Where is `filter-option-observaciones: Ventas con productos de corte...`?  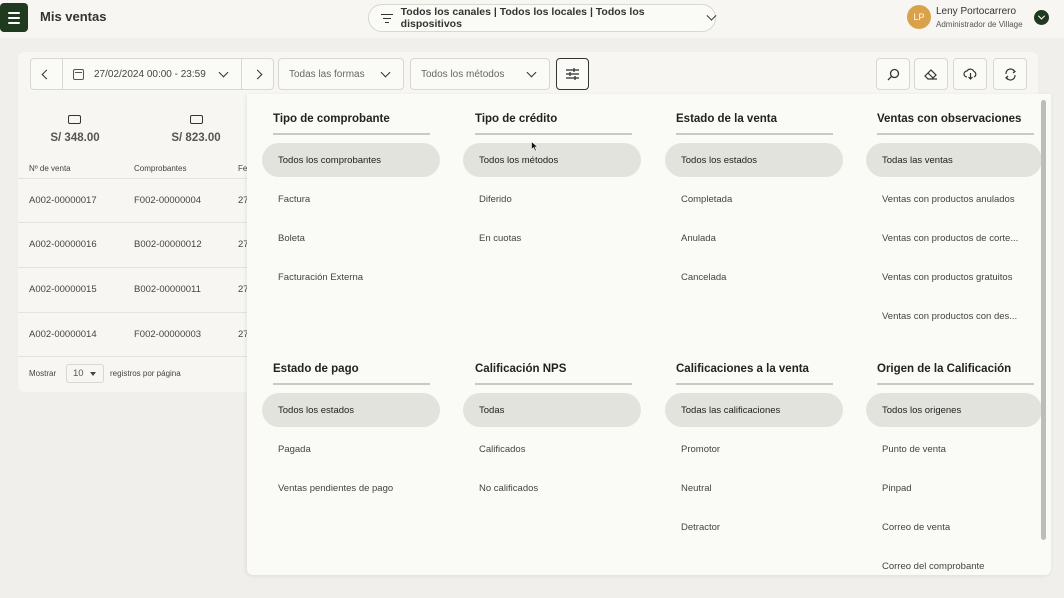
filter-option-observaciones: Ventas con productos de corte... is located at coordinates (954, 238).